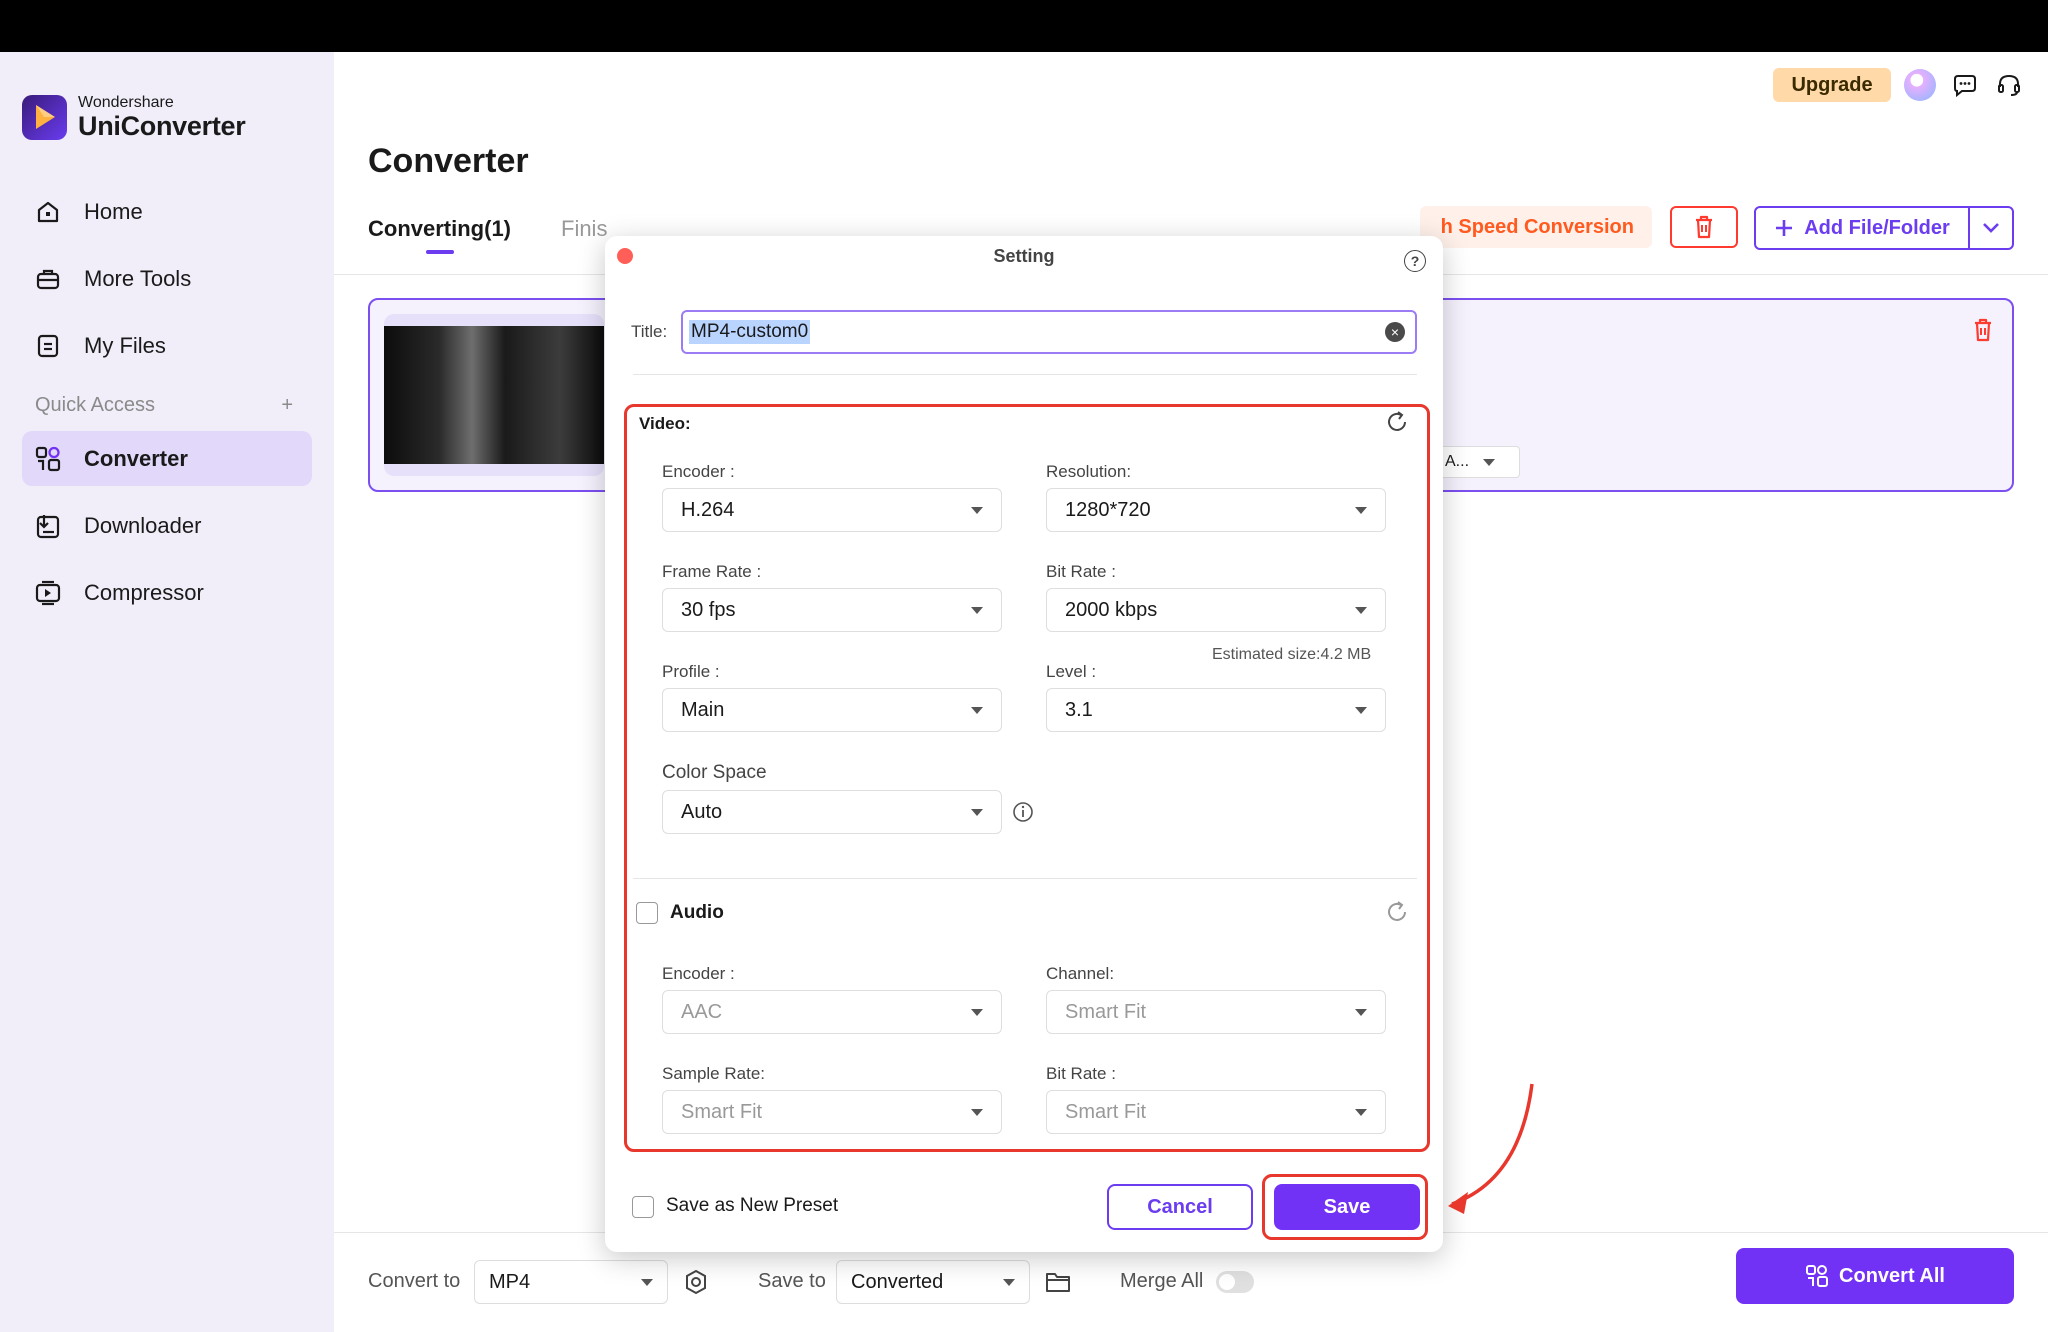  What do you see at coordinates (48, 279) in the screenshot?
I see `toolbox-icon` at bounding box center [48, 279].